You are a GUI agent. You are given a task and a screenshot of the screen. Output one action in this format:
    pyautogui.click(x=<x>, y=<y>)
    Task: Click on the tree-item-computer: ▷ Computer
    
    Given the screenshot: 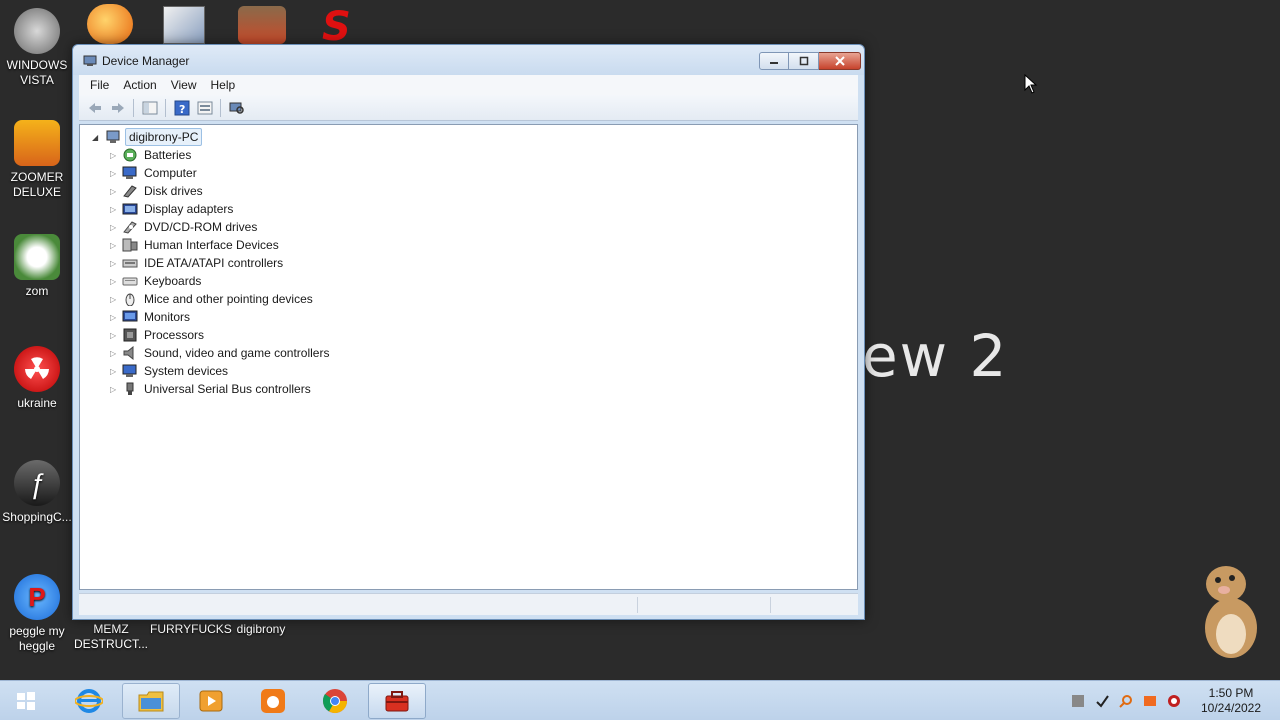 What is the action you would take?
    pyautogui.click(x=153, y=173)
    